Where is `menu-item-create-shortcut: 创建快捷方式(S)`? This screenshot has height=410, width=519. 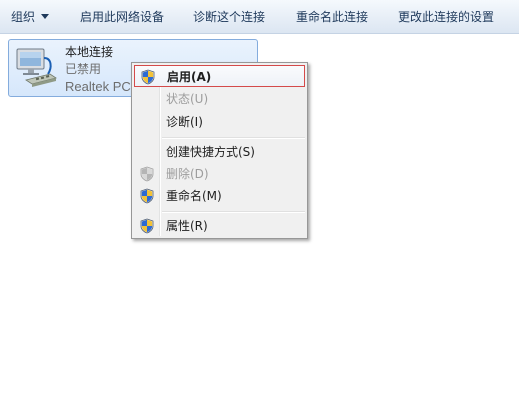
menu-item-create-shortcut: 创建快捷方式(S) is located at coordinates (219, 152).